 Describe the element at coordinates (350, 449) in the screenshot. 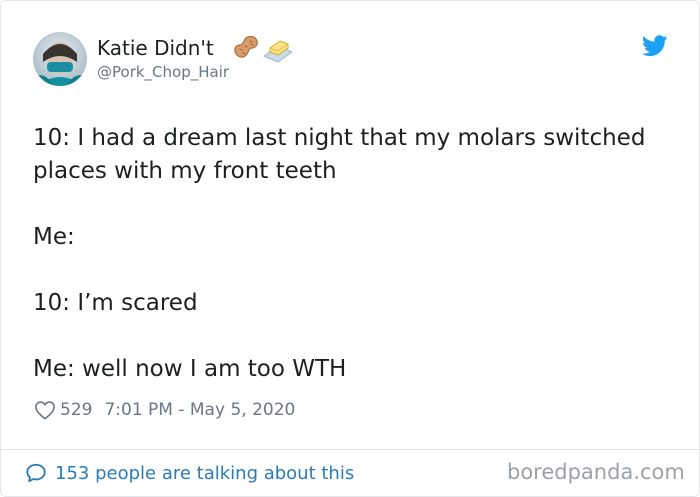

I see `divider` at that location.